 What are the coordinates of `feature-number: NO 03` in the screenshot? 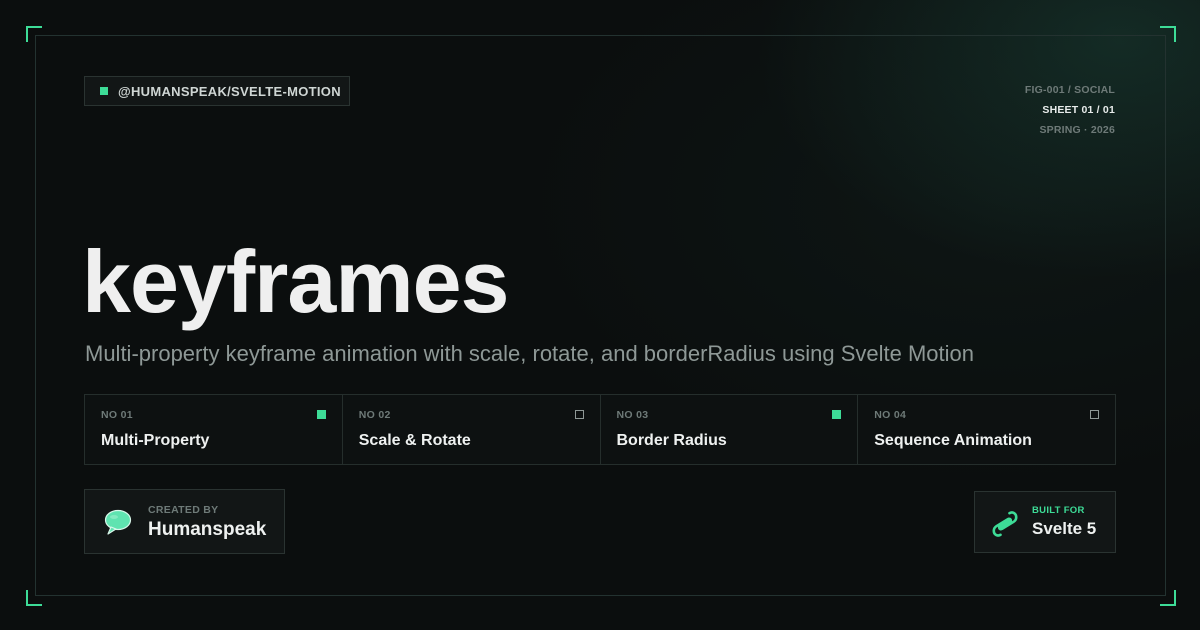 It's located at (632, 415).